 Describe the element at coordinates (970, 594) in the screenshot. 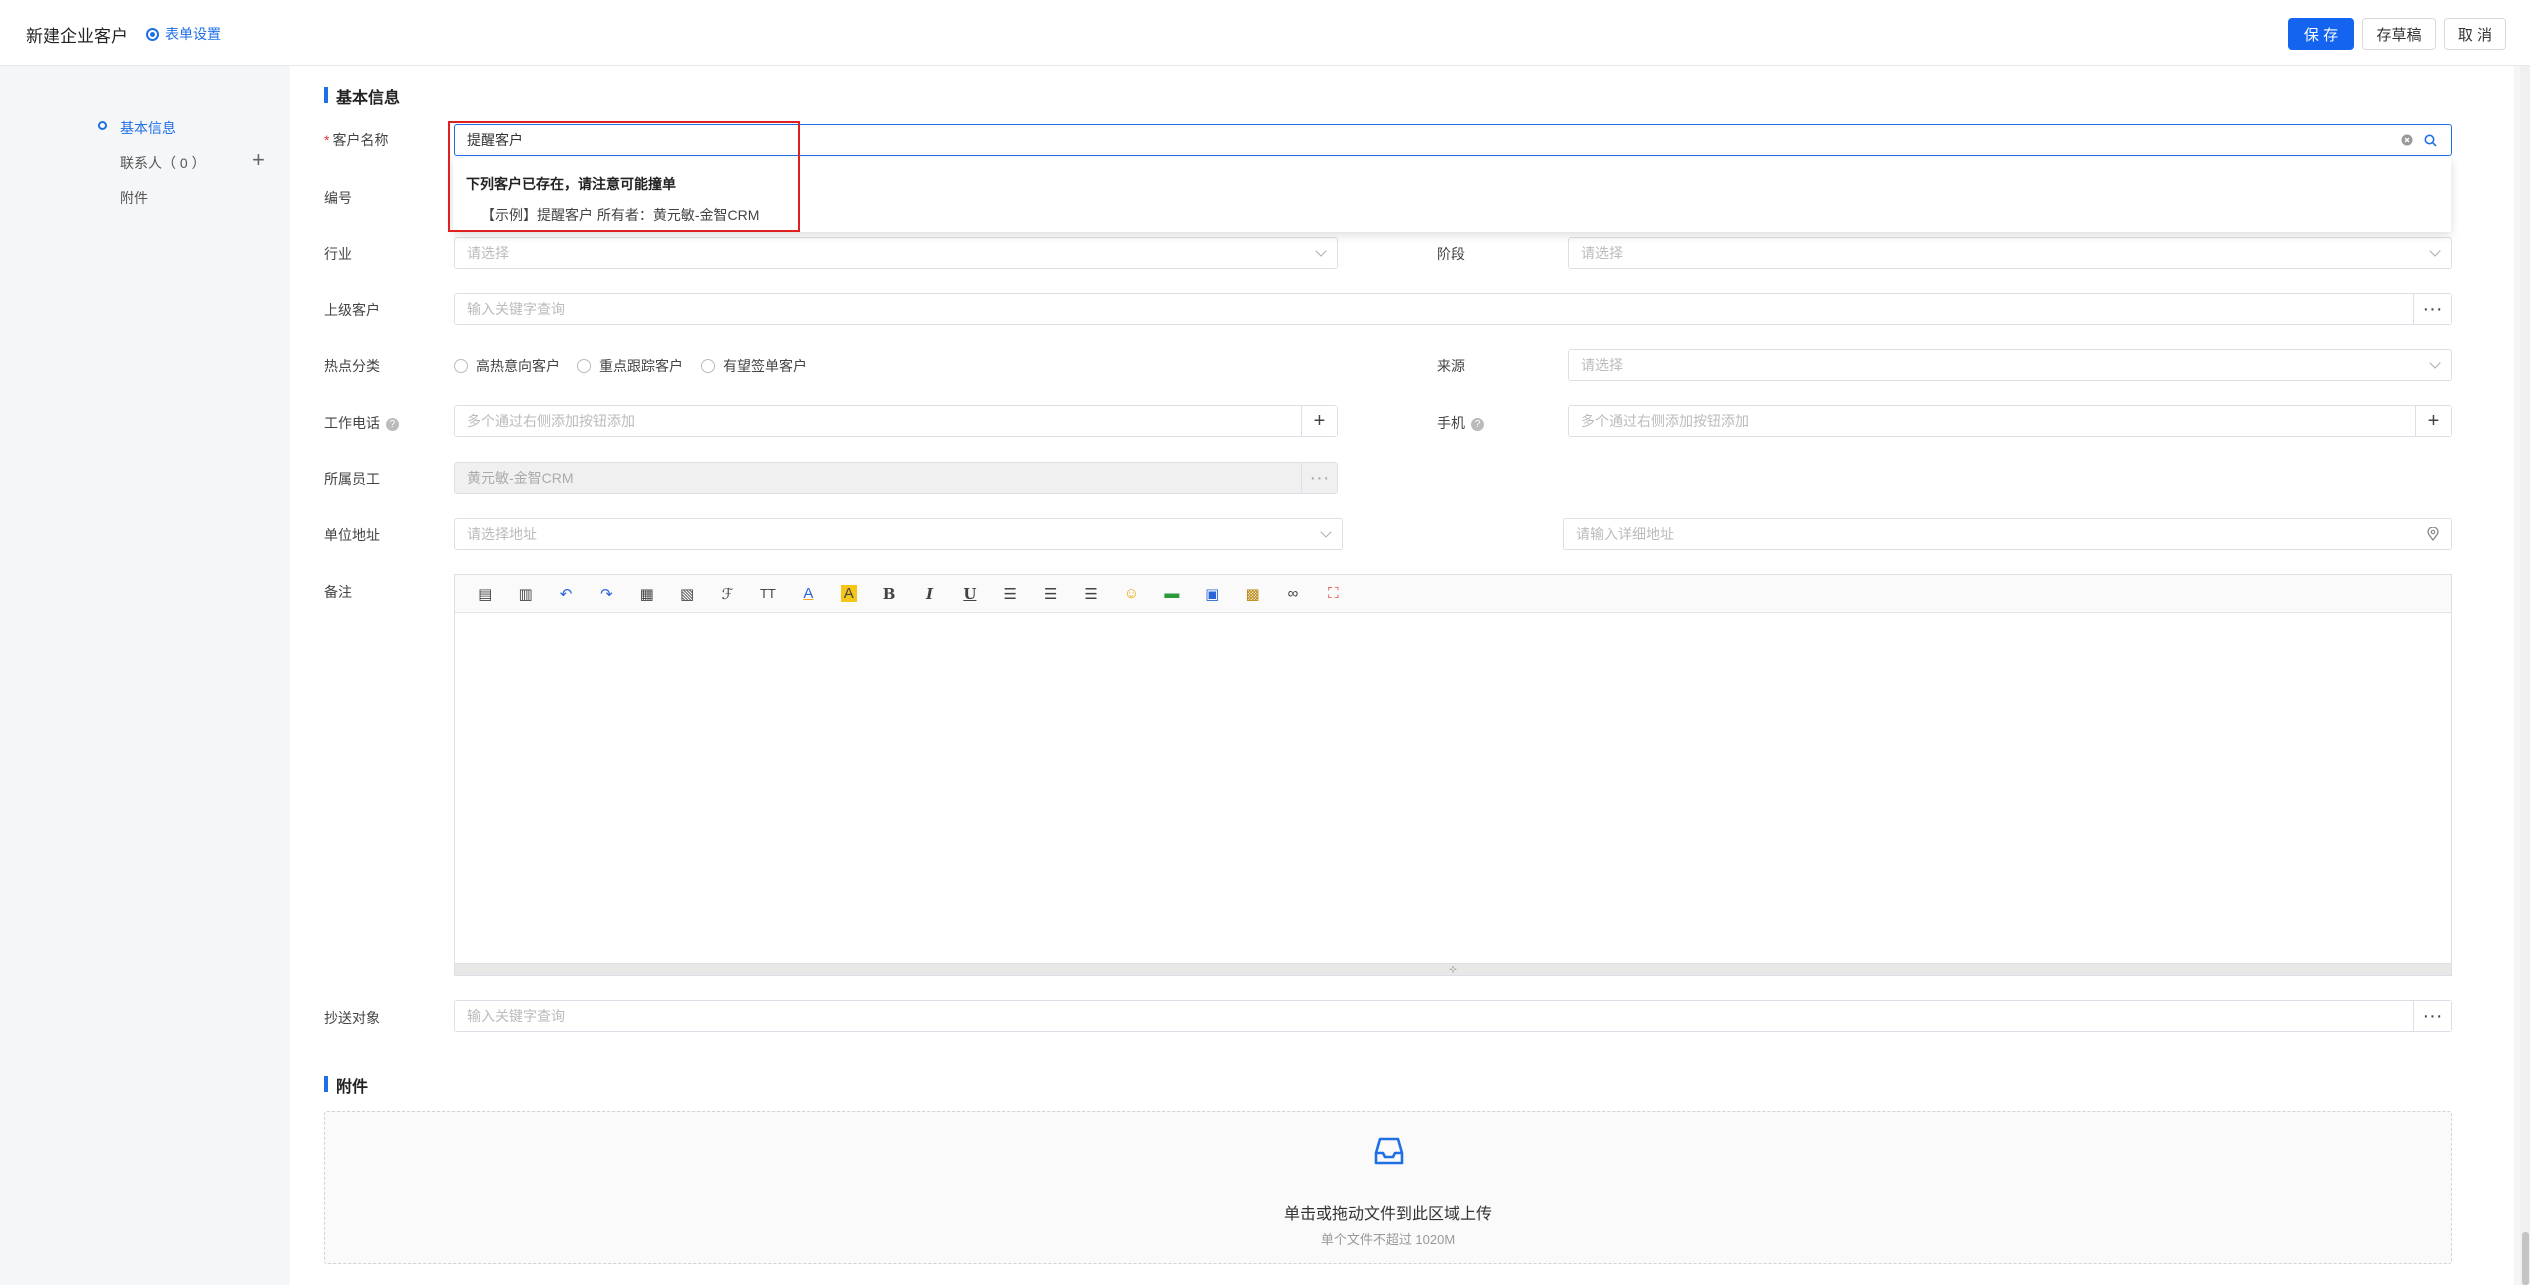

I see `underline-icon: U` at that location.